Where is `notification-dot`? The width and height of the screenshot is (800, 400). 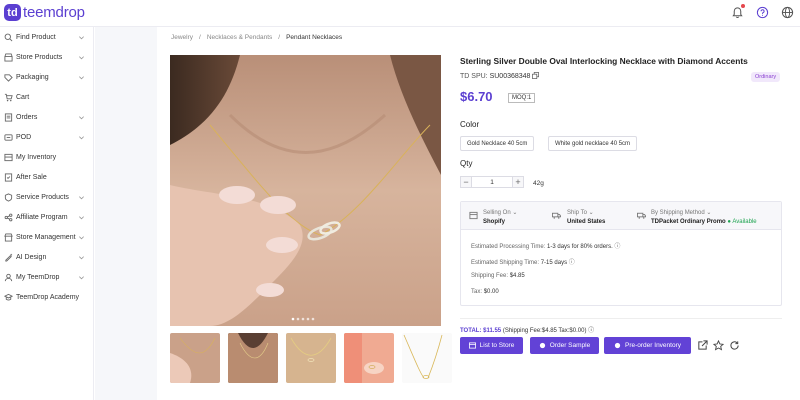
notification-dot is located at coordinates (743, 6).